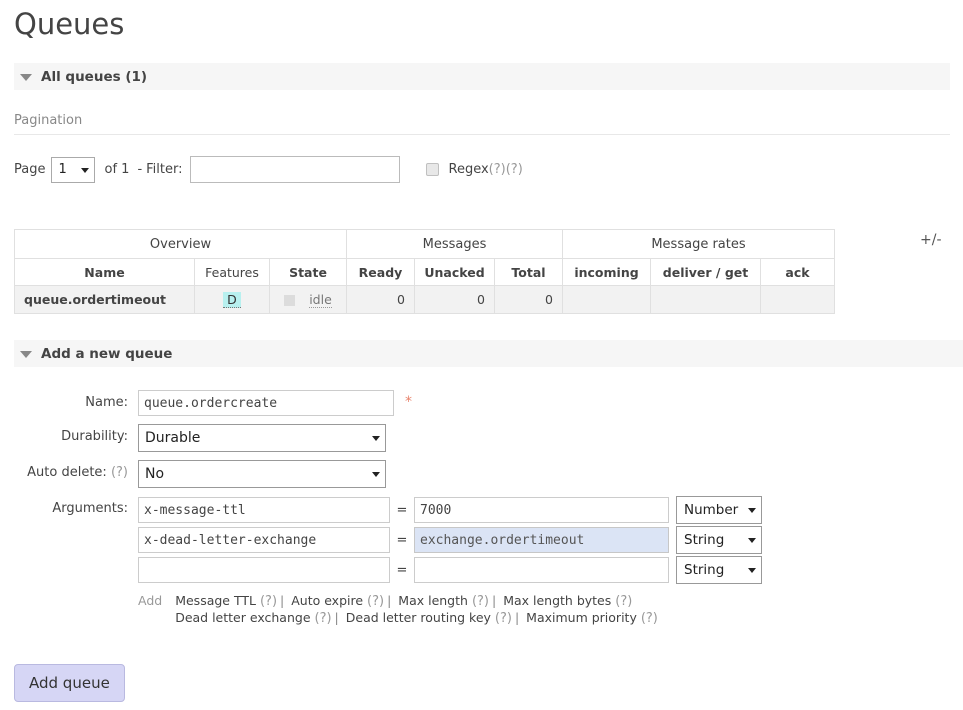 Image resolution: width=963 pixels, height=710 pixels. I want to click on filter-input, so click(294, 169).